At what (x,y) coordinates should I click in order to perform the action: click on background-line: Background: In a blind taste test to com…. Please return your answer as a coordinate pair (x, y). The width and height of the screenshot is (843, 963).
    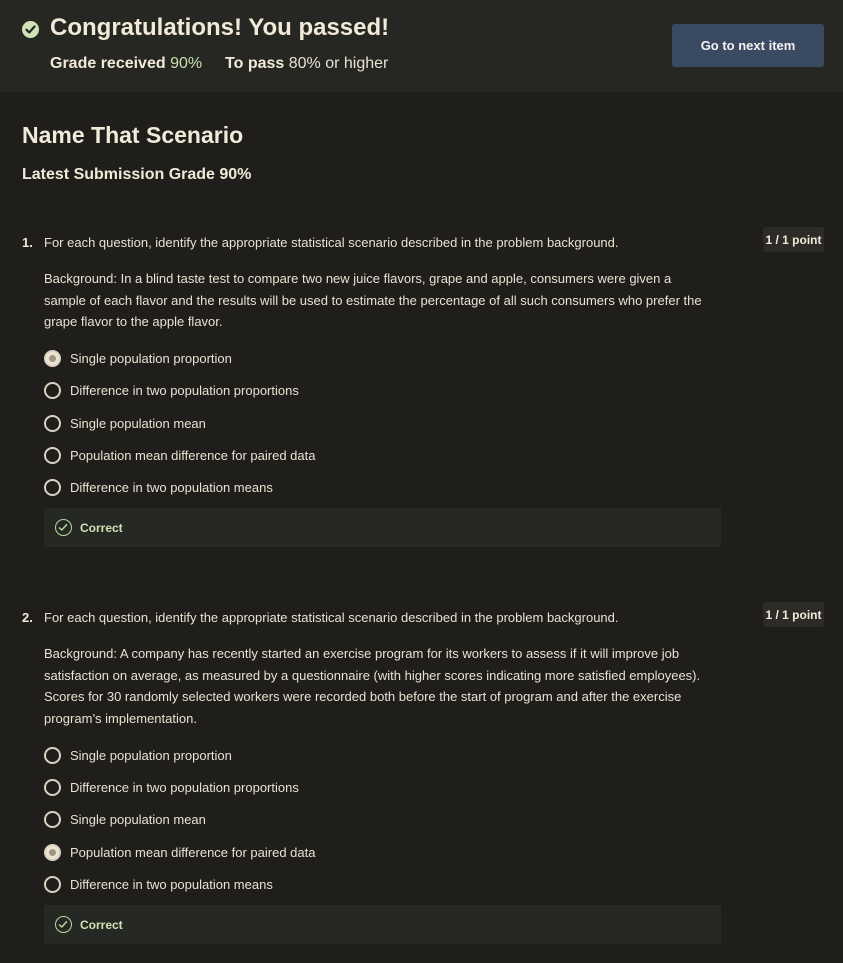
    Looking at the image, I should click on (358, 278).